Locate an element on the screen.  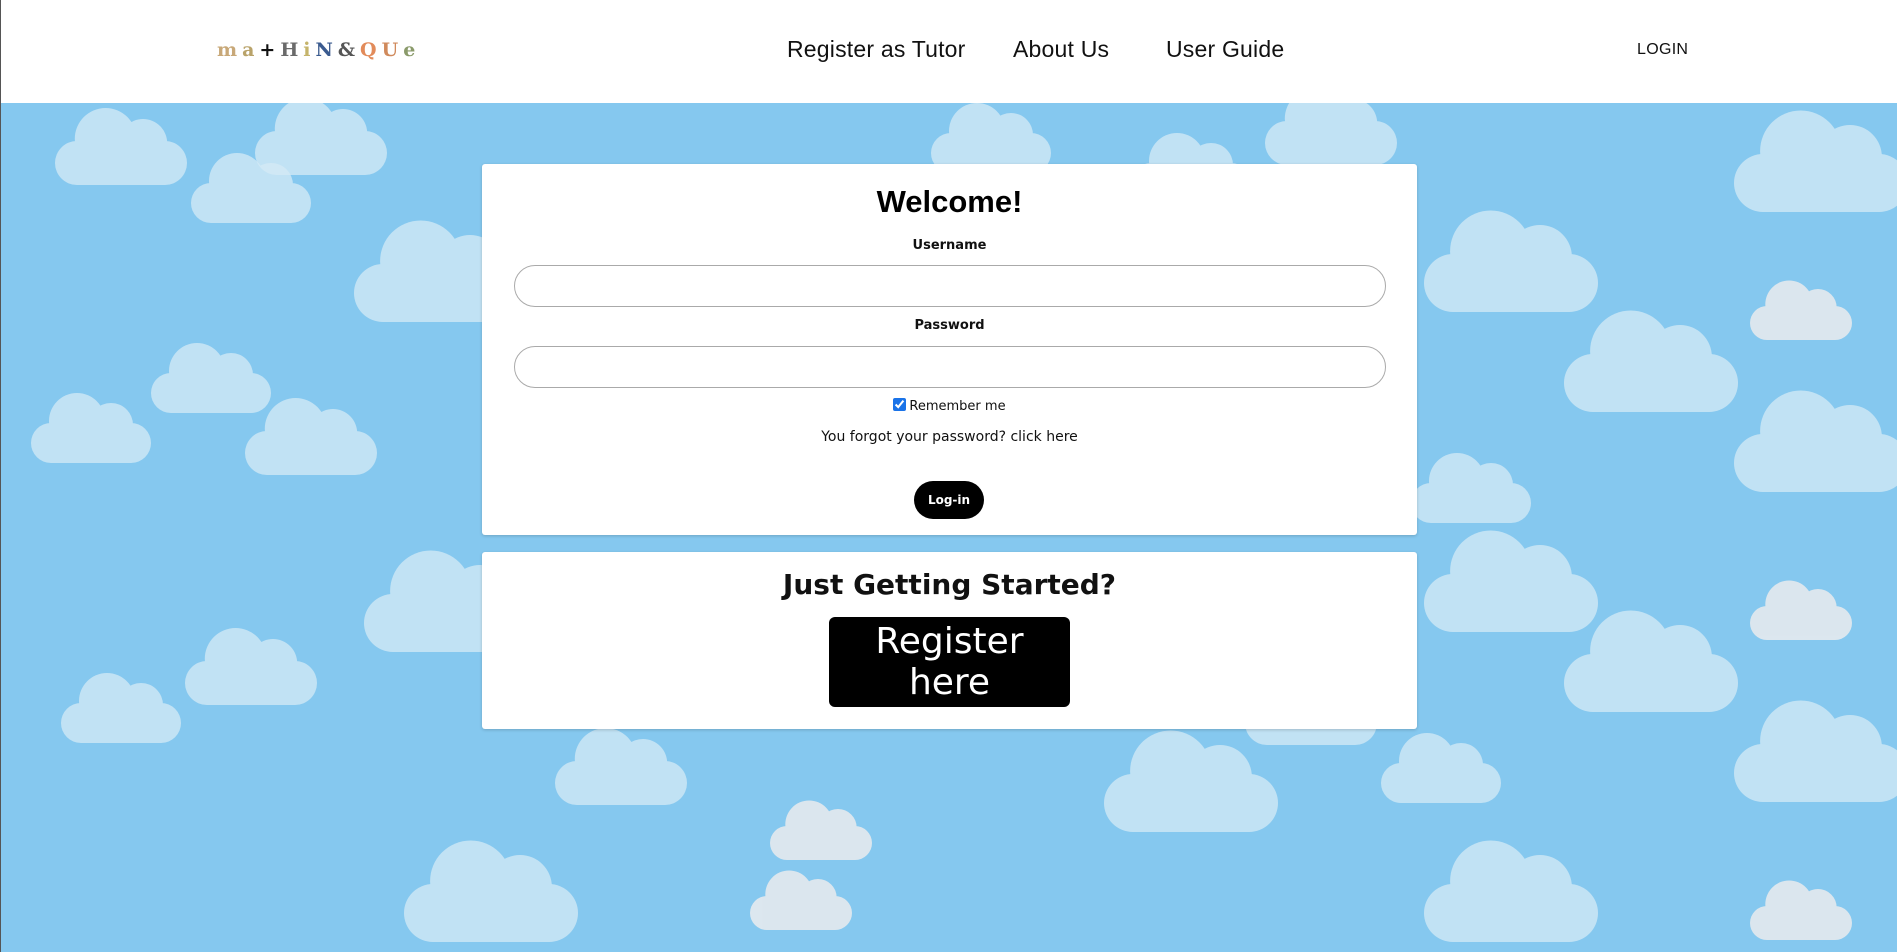
main-nav: Register as Tutor About Us User Guide is located at coordinates (949, 51).